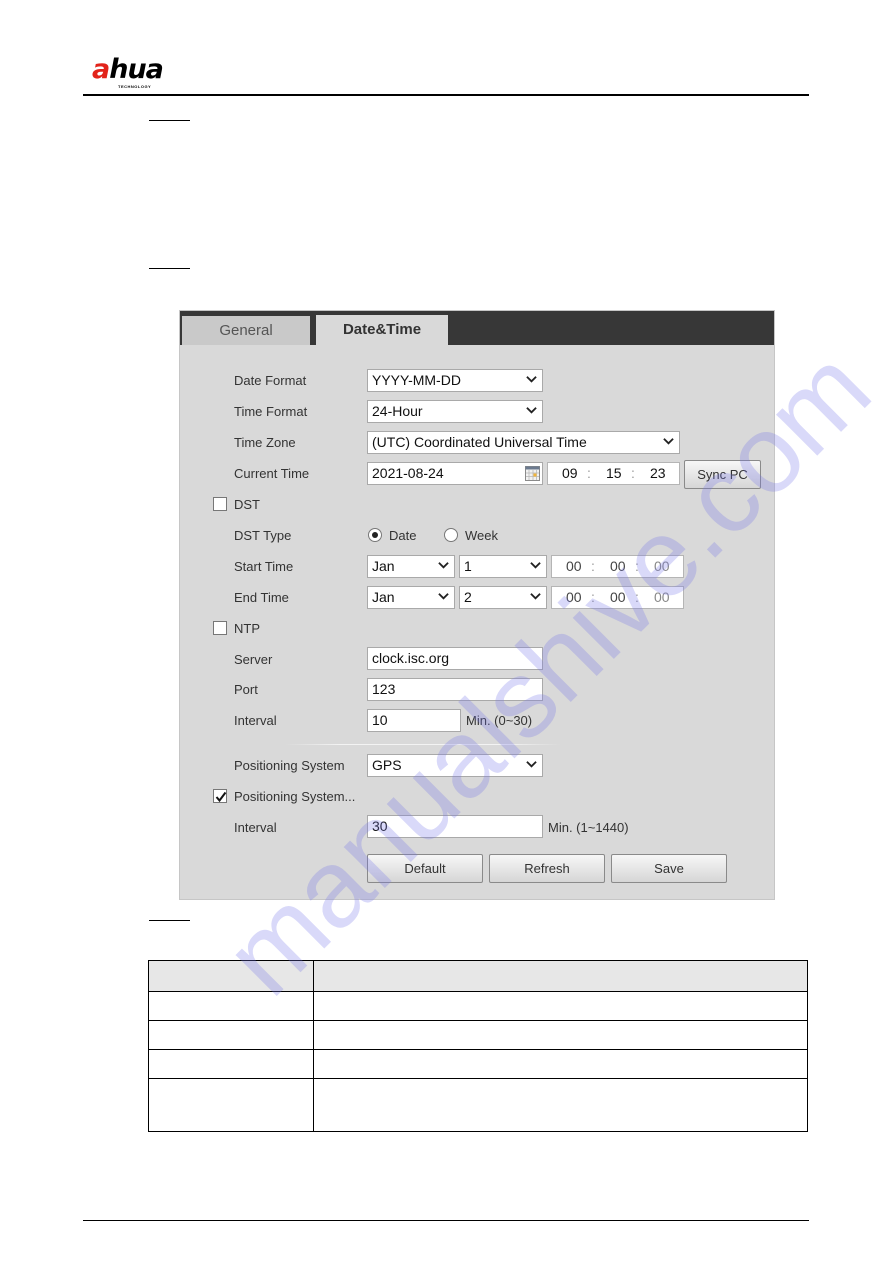 The image size is (893, 1263). What do you see at coordinates (411, 566) in the screenshot?
I see `start-month-select: Jan` at bounding box center [411, 566].